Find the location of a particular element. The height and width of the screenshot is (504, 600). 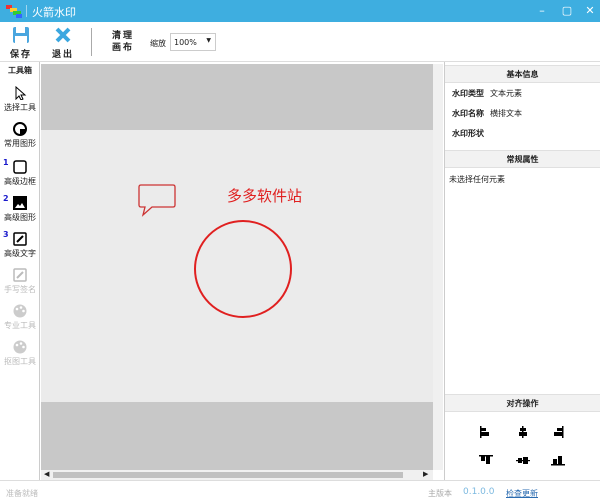

tool-cutout: 抠图工具 is located at coordinates (20, 353).